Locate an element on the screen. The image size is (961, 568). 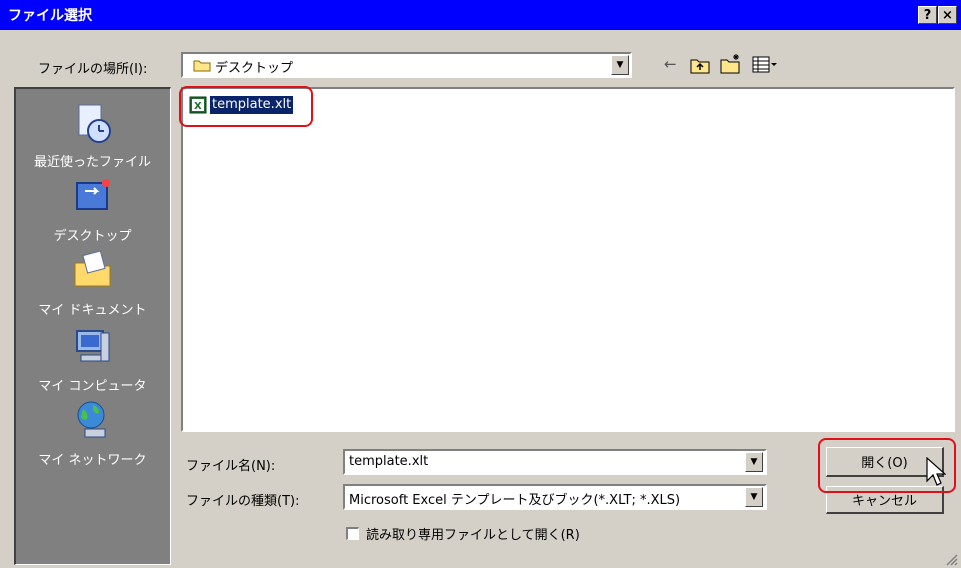
mouse-cursor-icon is located at coordinates (936, 471).